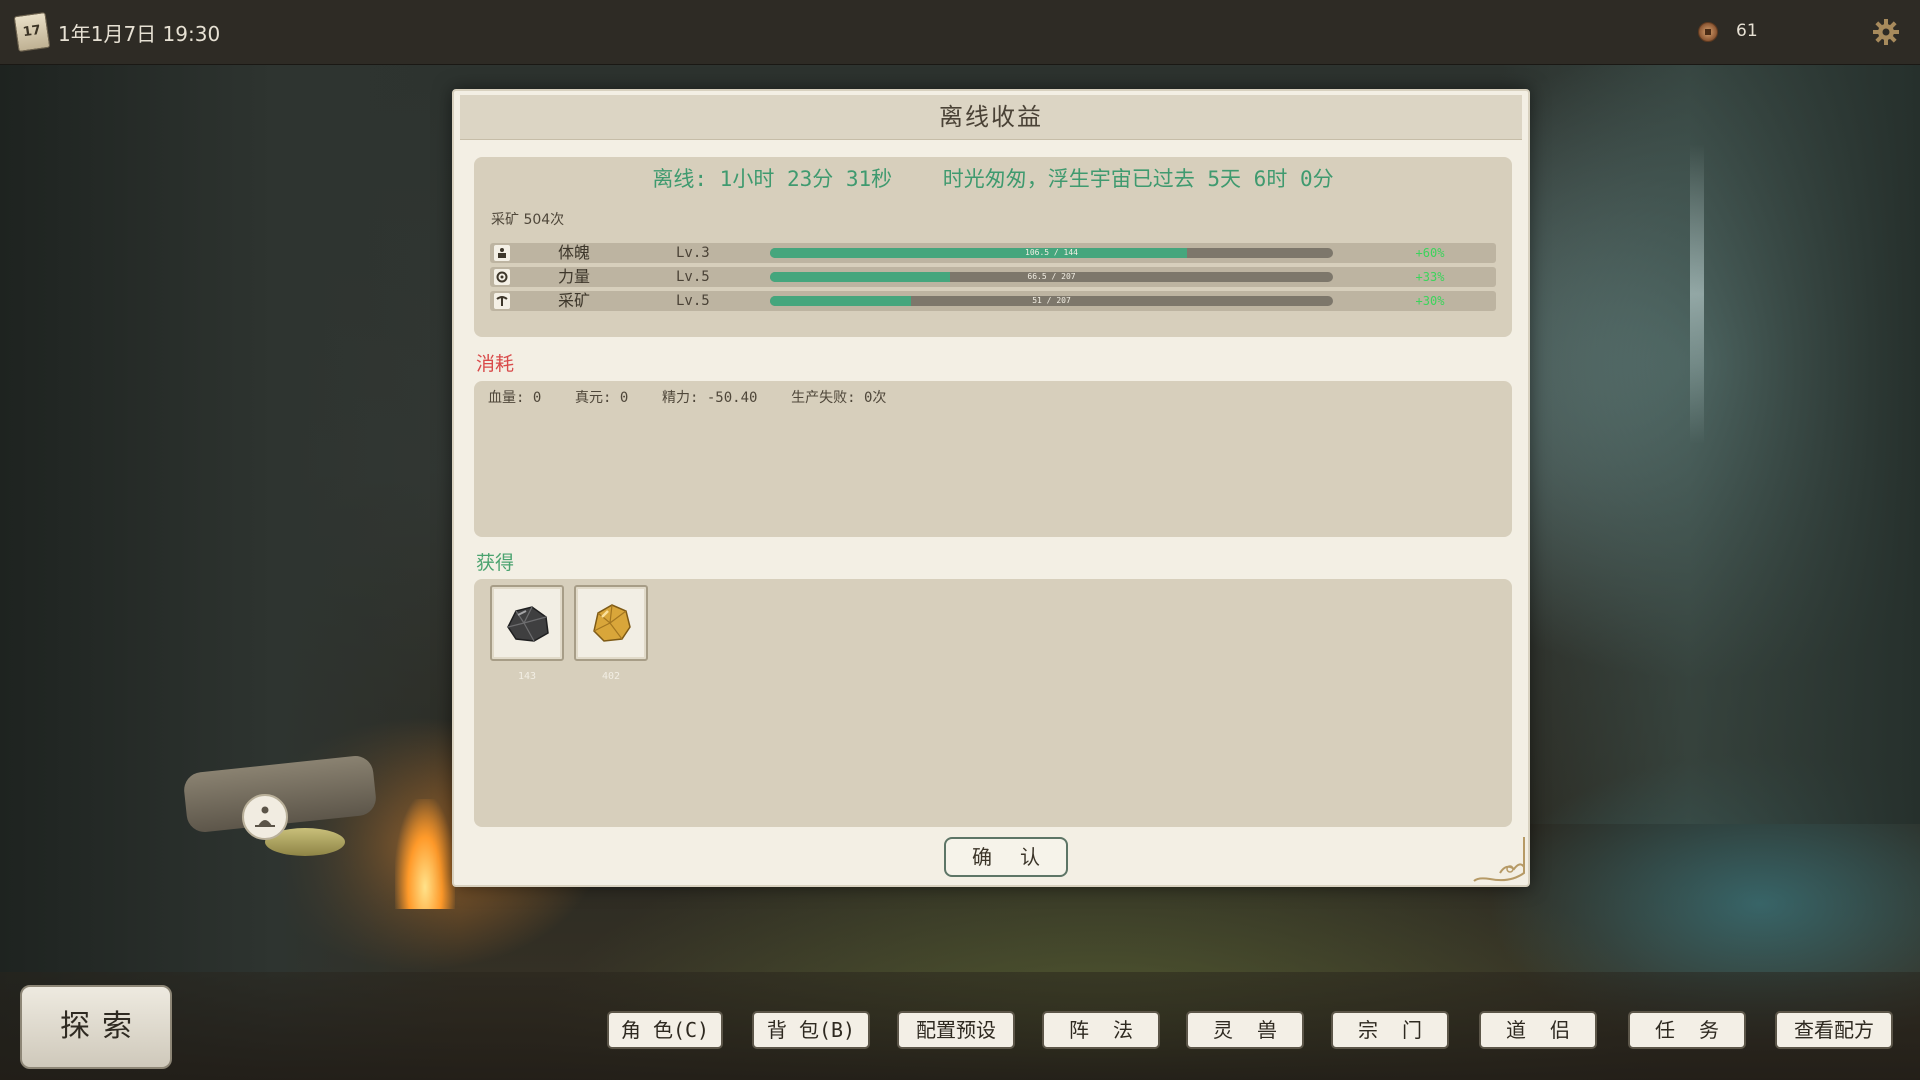 The width and height of the screenshot is (1920, 1080). What do you see at coordinates (687, 398) in the screenshot?
I see `consume-details: 血量: 0 真元: 0 精力: -50.40 生产失败: 0次` at bounding box center [687, 398].